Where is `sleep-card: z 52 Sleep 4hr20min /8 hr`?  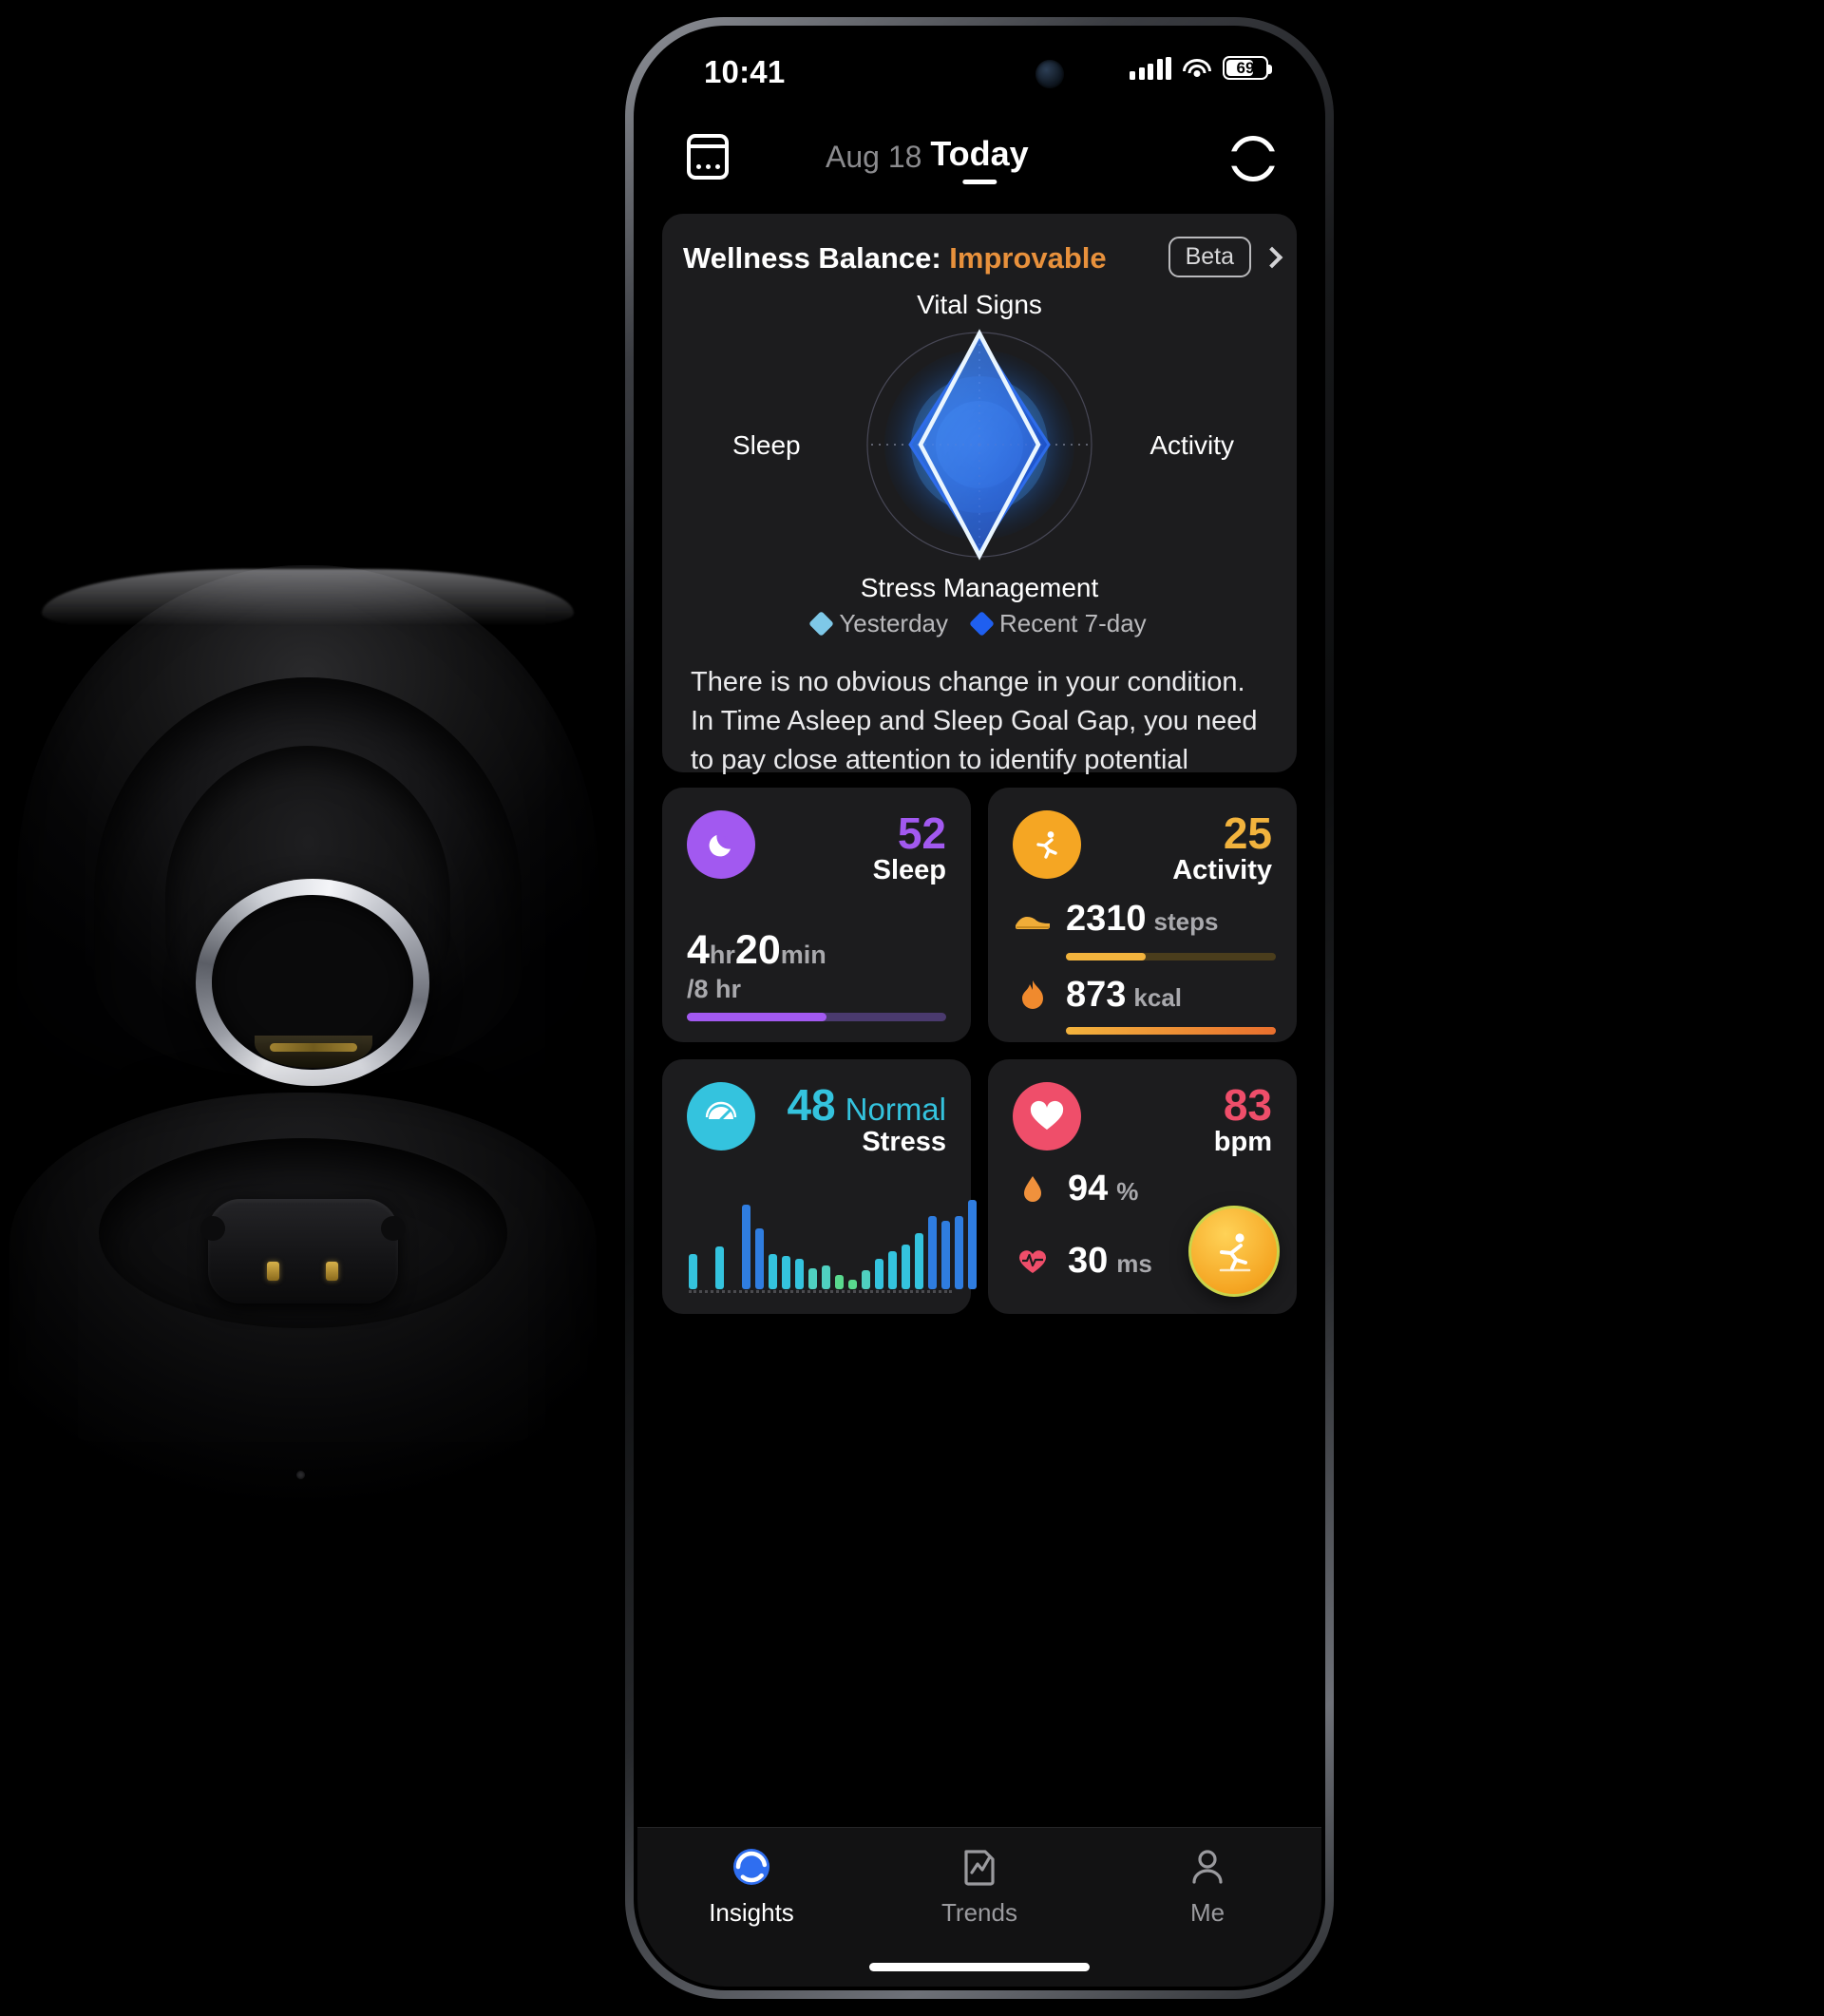
sleep-card: z 52 Sleep 4hr20min /8 hr is located at coordinates (816, 915).